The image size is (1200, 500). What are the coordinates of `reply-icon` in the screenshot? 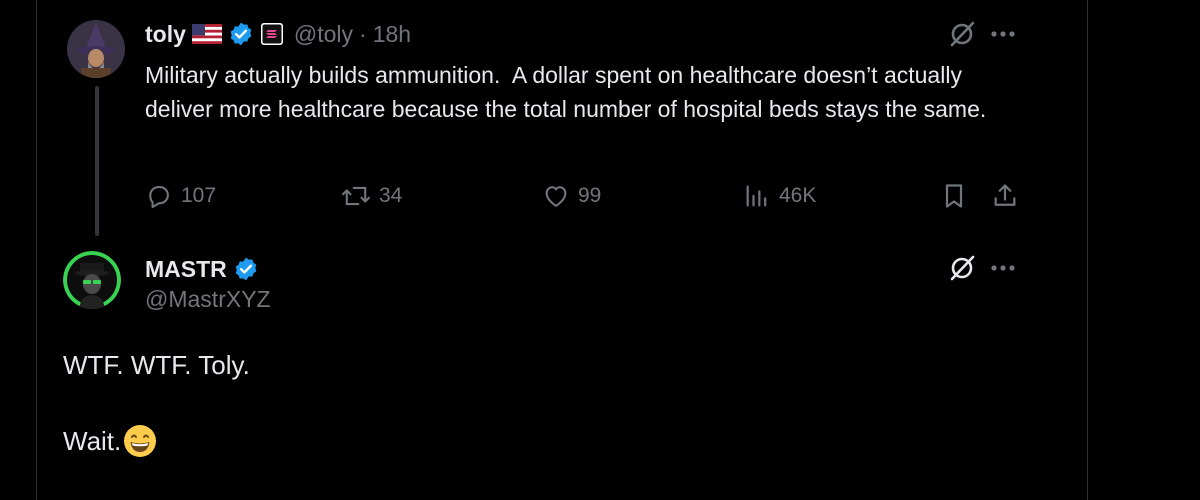 It's located at (159, 196).